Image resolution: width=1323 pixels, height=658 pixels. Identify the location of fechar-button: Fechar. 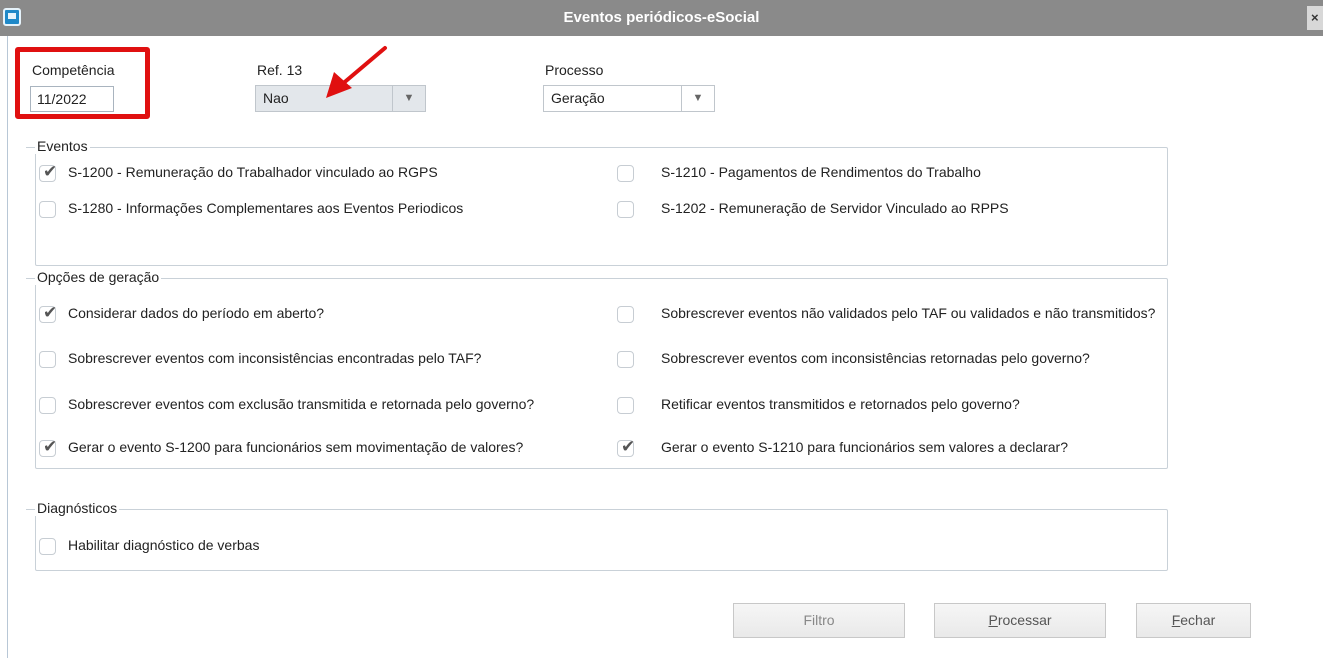
(1193, 620).